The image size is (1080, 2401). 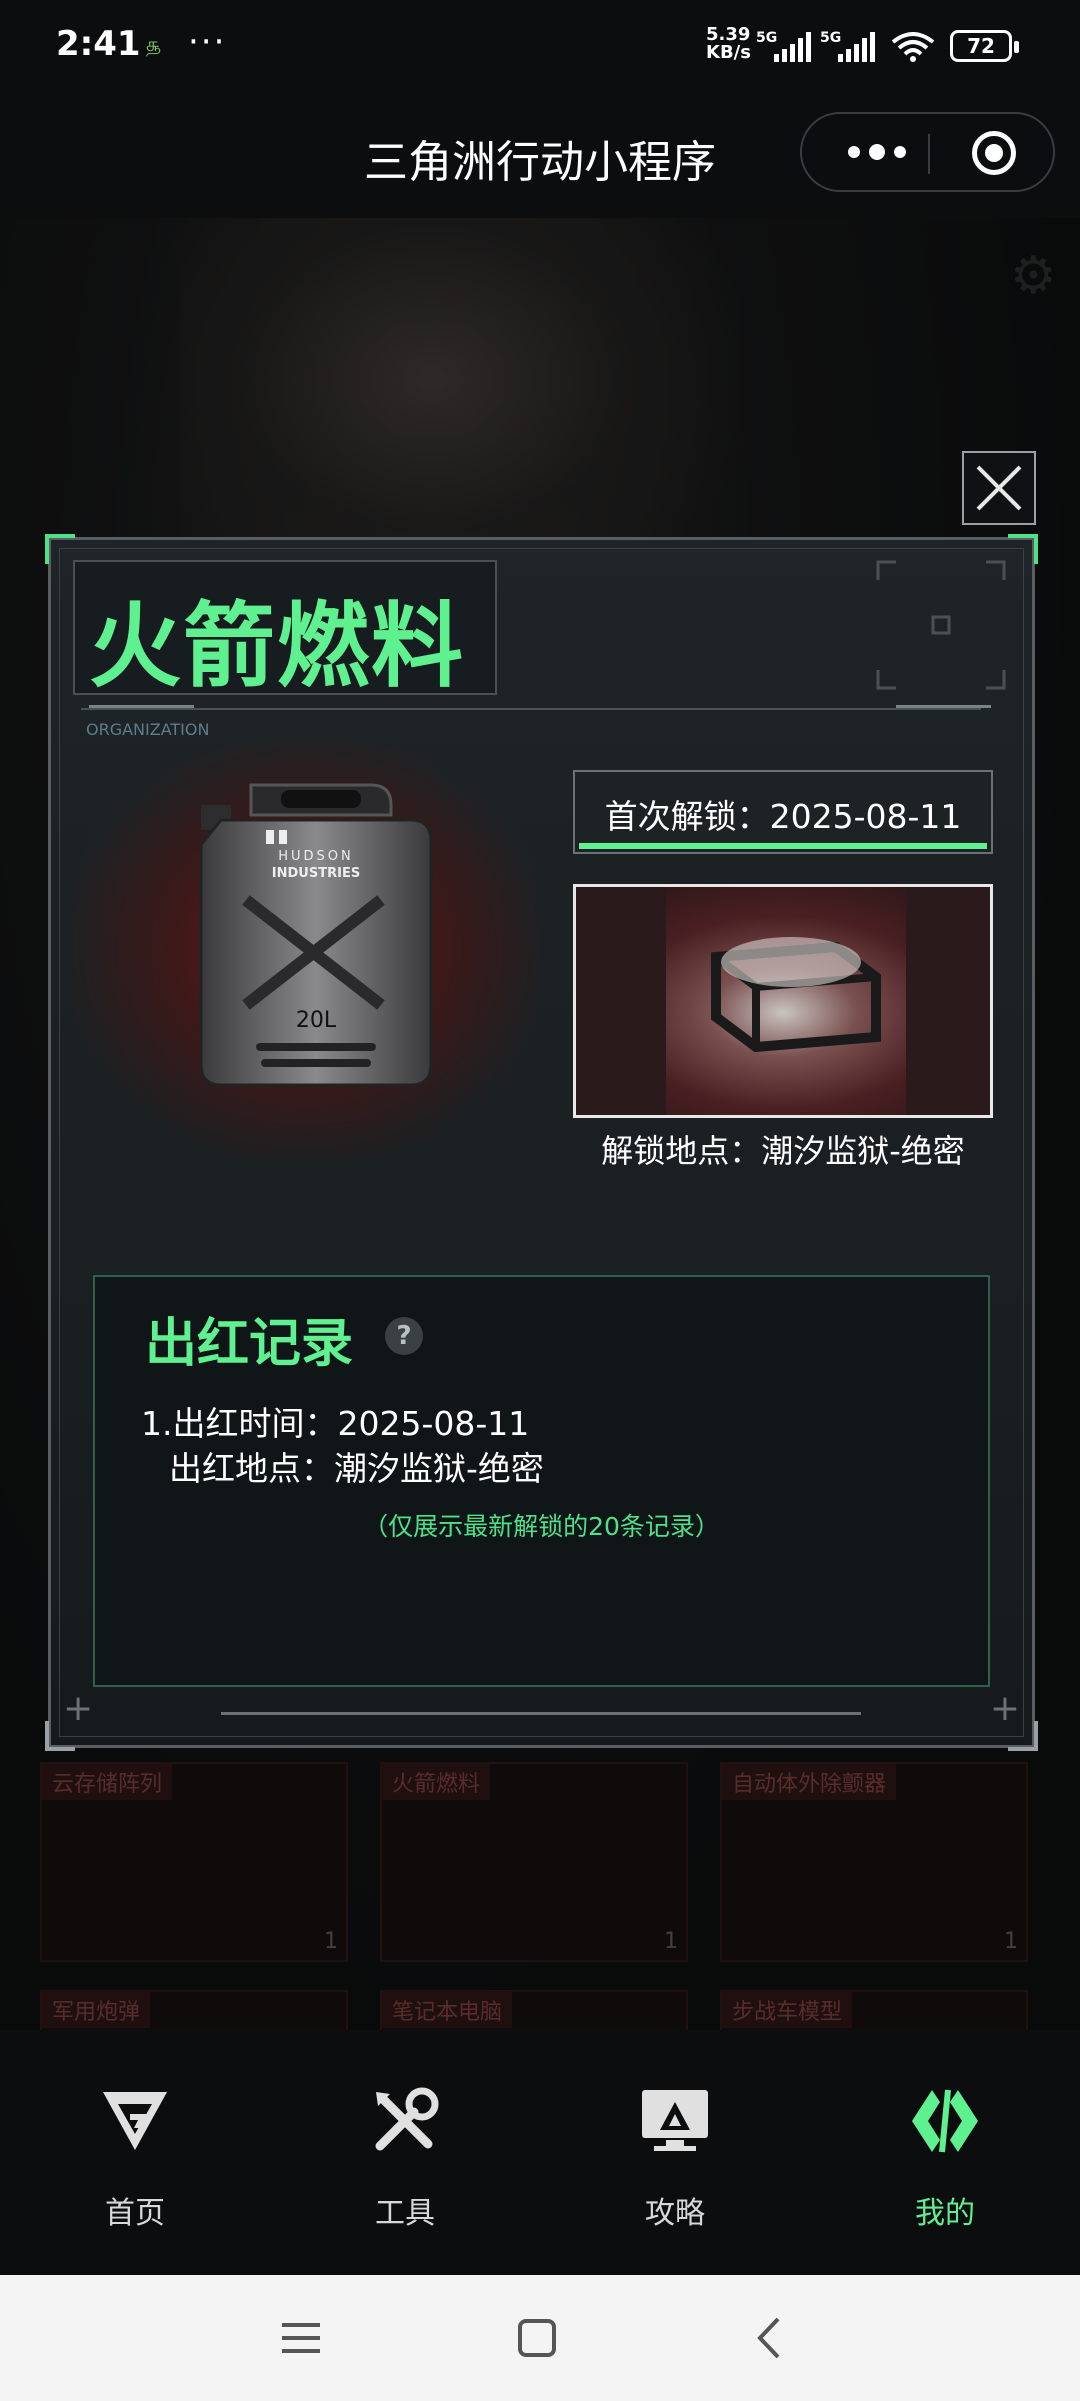 What do you see at coordinates (405, 2152) in the screenshot?
I see `nav-tools: 工具` at bounding box center [405, 2152].